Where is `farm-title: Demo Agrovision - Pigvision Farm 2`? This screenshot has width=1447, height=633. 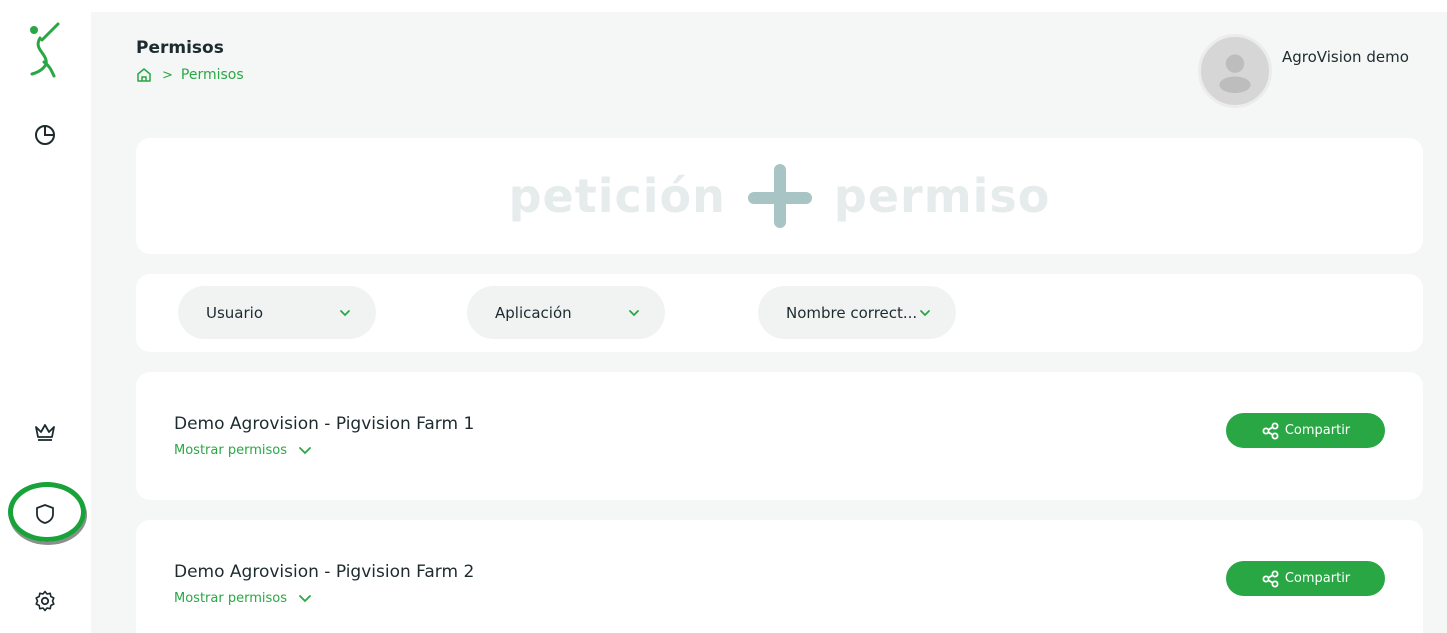
farm-title: Demo Agrovision - Pigvision Farm 2 is located at coordinates (324, 572).